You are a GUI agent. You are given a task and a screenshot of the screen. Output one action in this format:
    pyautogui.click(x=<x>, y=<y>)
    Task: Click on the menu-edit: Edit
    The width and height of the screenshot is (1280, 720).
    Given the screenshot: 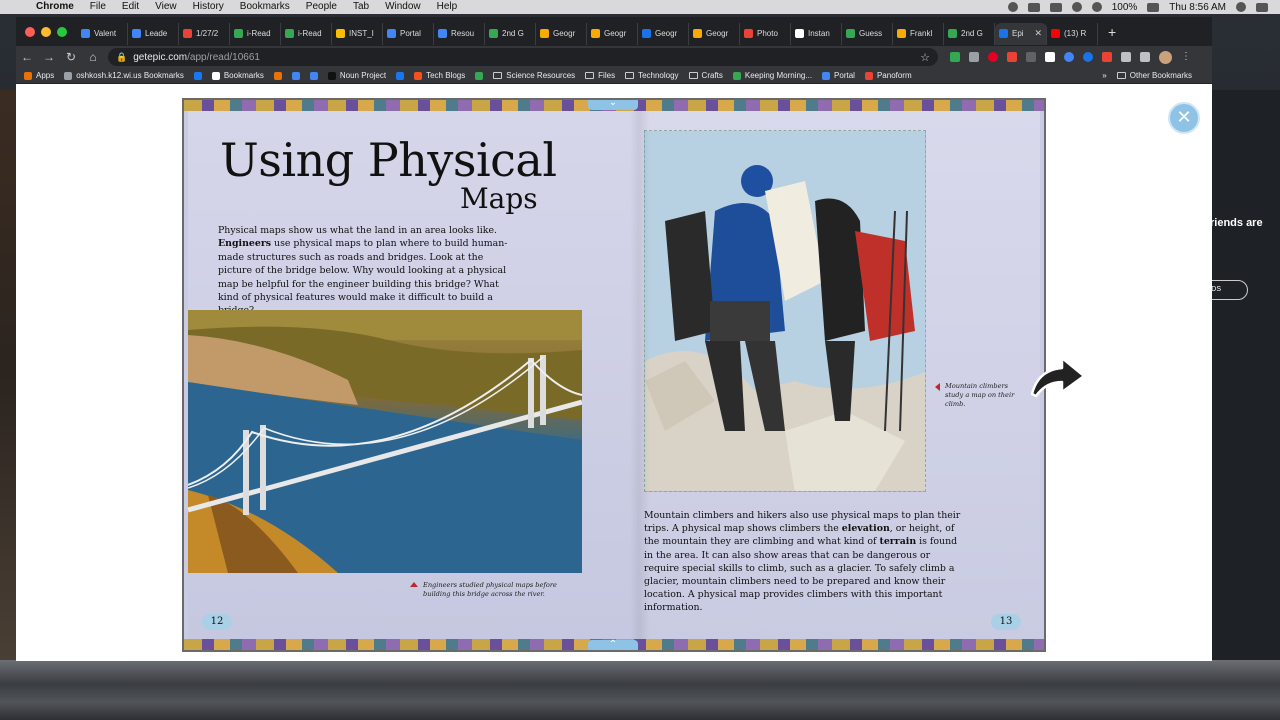 What is the action you would take?
    pyautogui.click(x=130, y=7)
    